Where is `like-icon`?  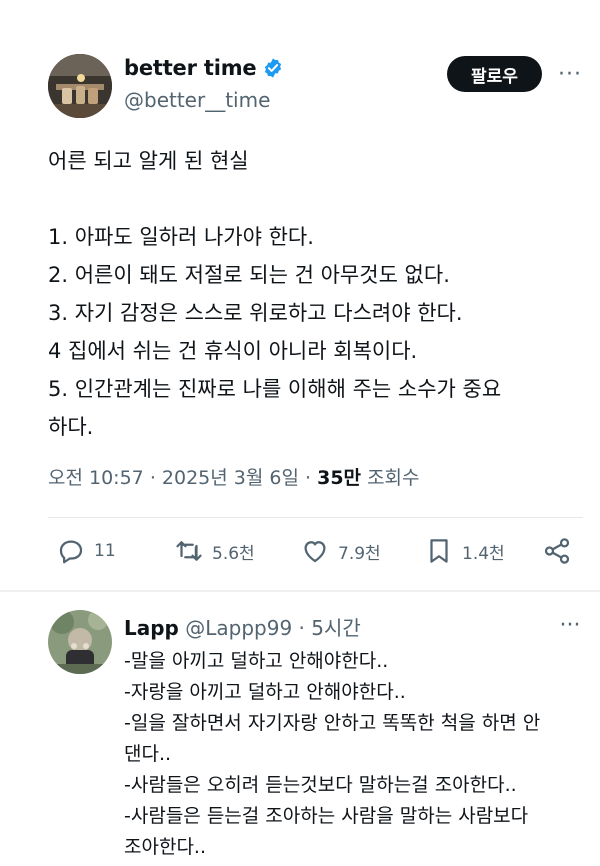 like-icon is located at coordinates (315, 551).